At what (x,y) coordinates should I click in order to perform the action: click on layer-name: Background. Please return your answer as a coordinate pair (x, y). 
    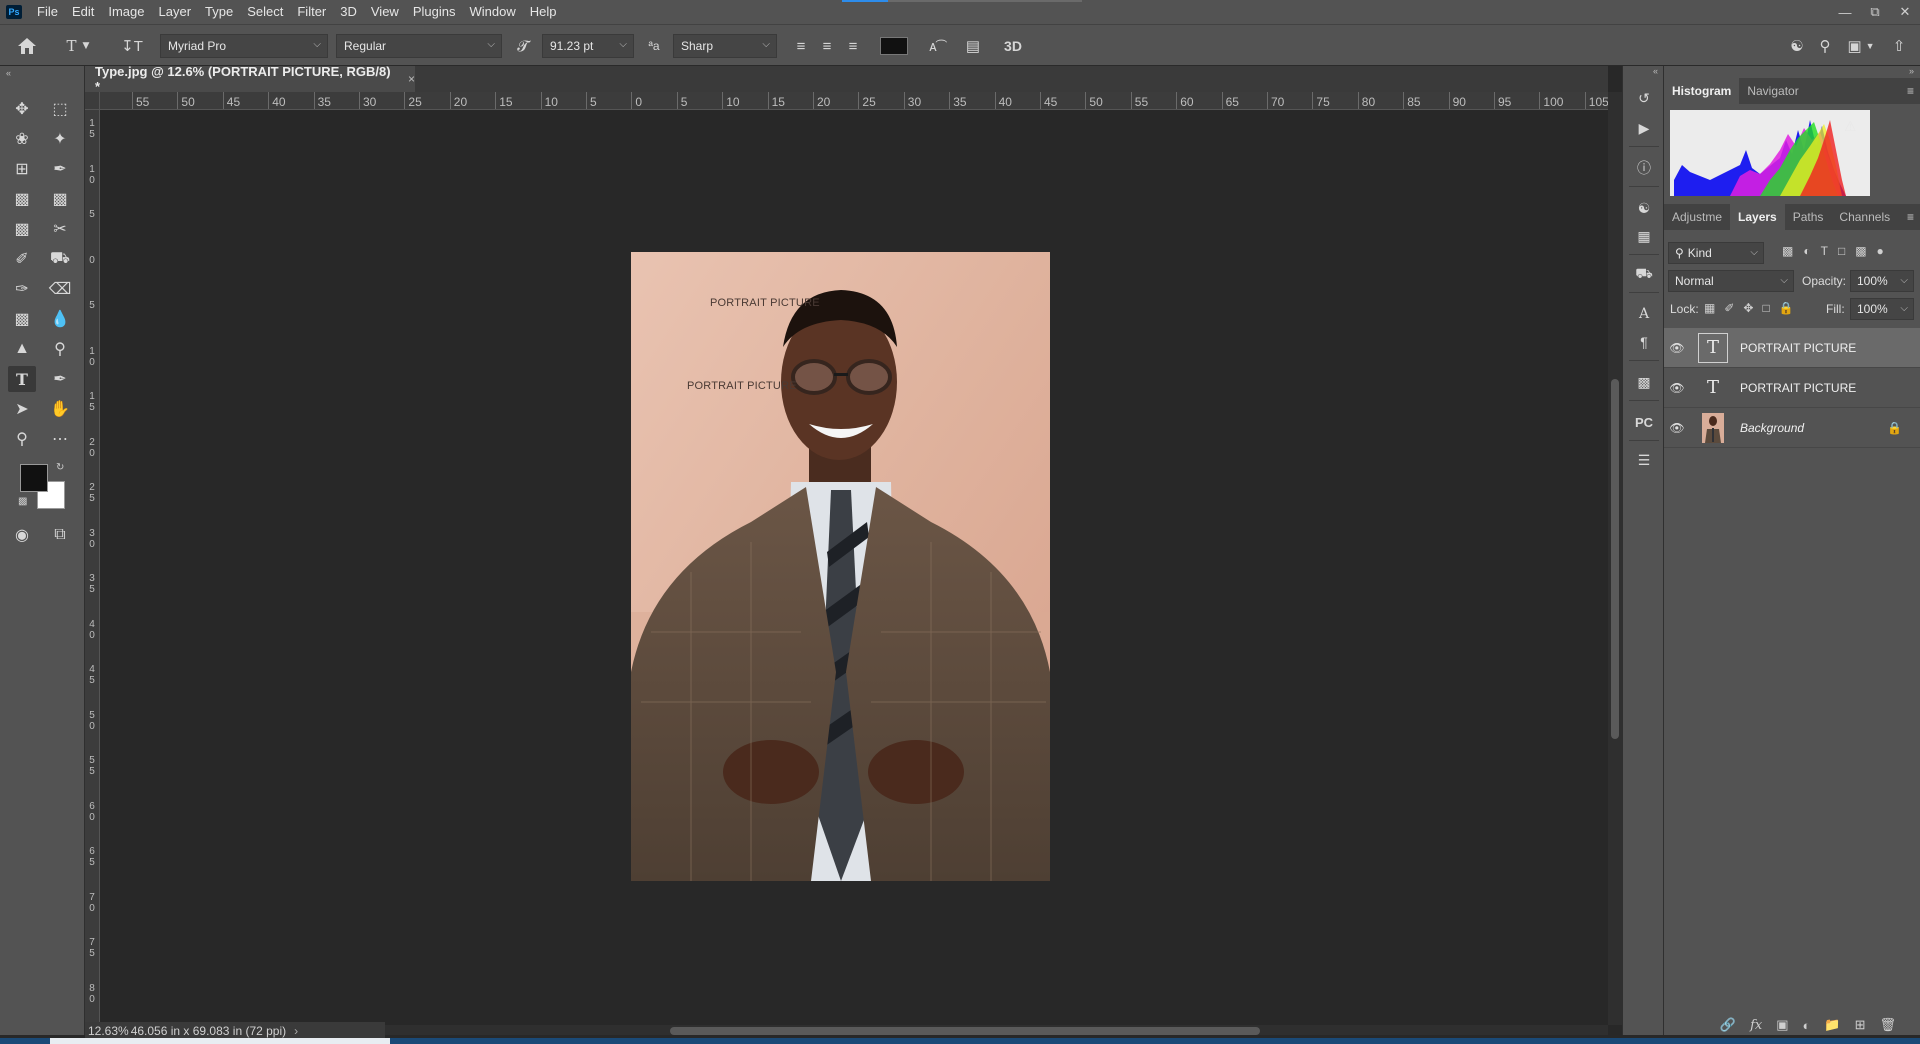
    Looking at the image, I should click on (1772, 428).